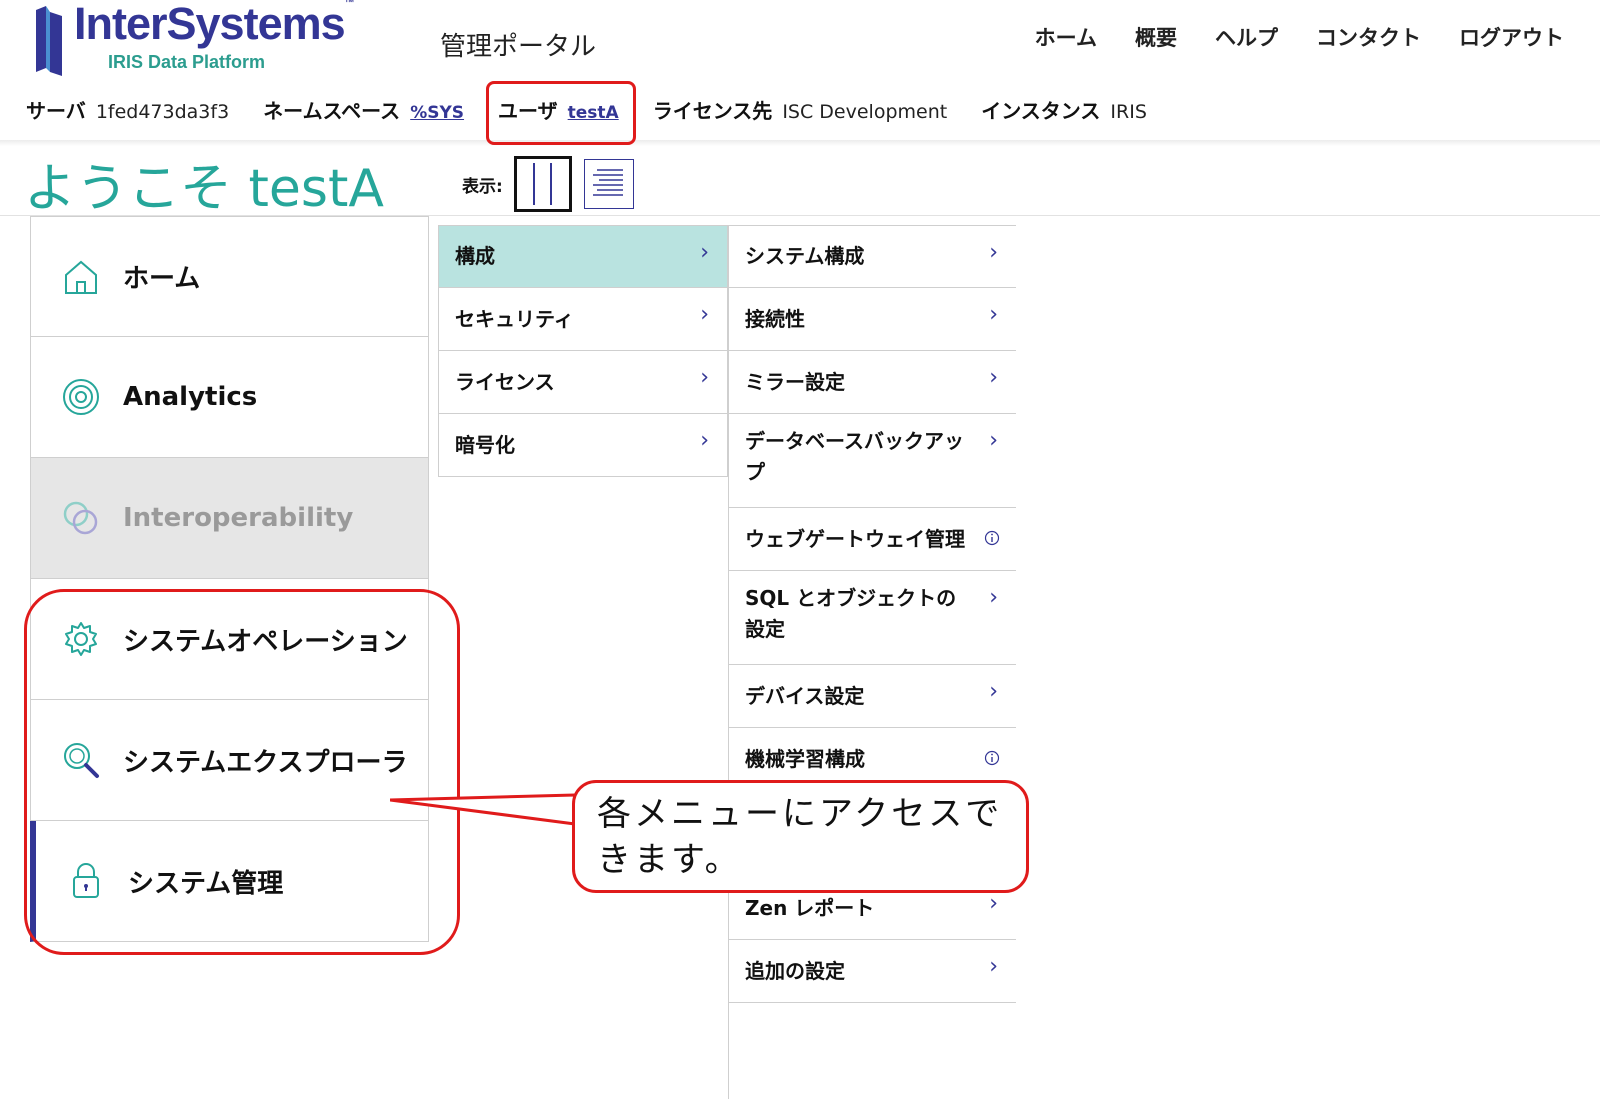 The image size is (1600, 1099). Describe the element at coordinates (242, 772) in the screenshot. I see `annotation-nav-highlight` at that location.